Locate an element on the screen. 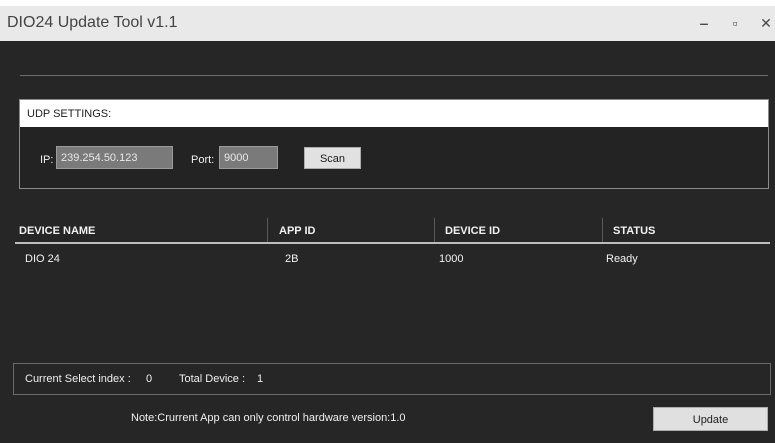  update-button: Update is located at coordinates (710, 419).